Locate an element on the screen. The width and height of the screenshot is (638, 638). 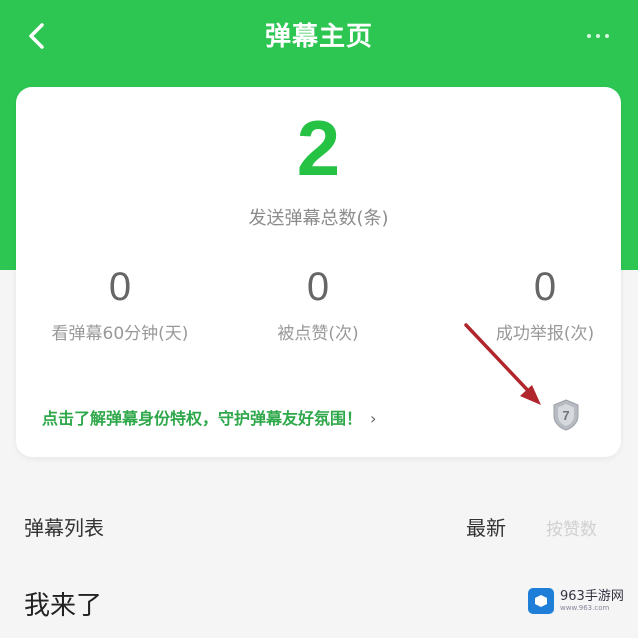
stat-watch-days: 0 看弹幕60分钟(天) is located at coordinates (120, 305).